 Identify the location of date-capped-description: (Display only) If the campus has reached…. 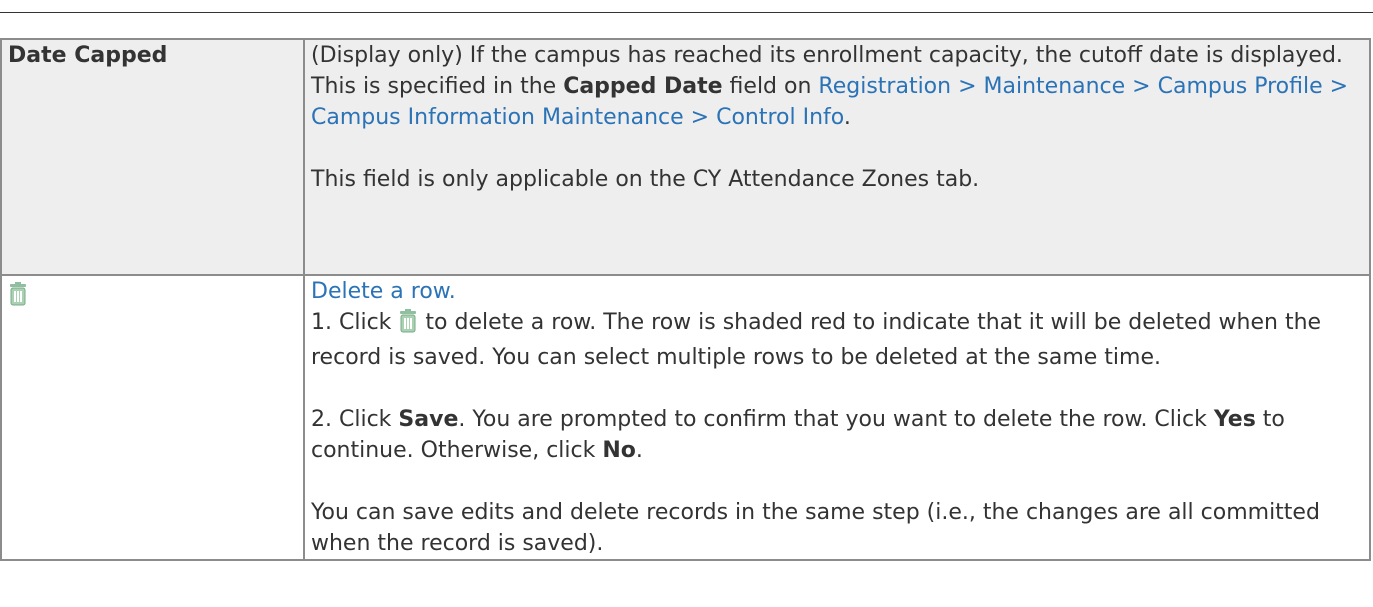
(837, 86).